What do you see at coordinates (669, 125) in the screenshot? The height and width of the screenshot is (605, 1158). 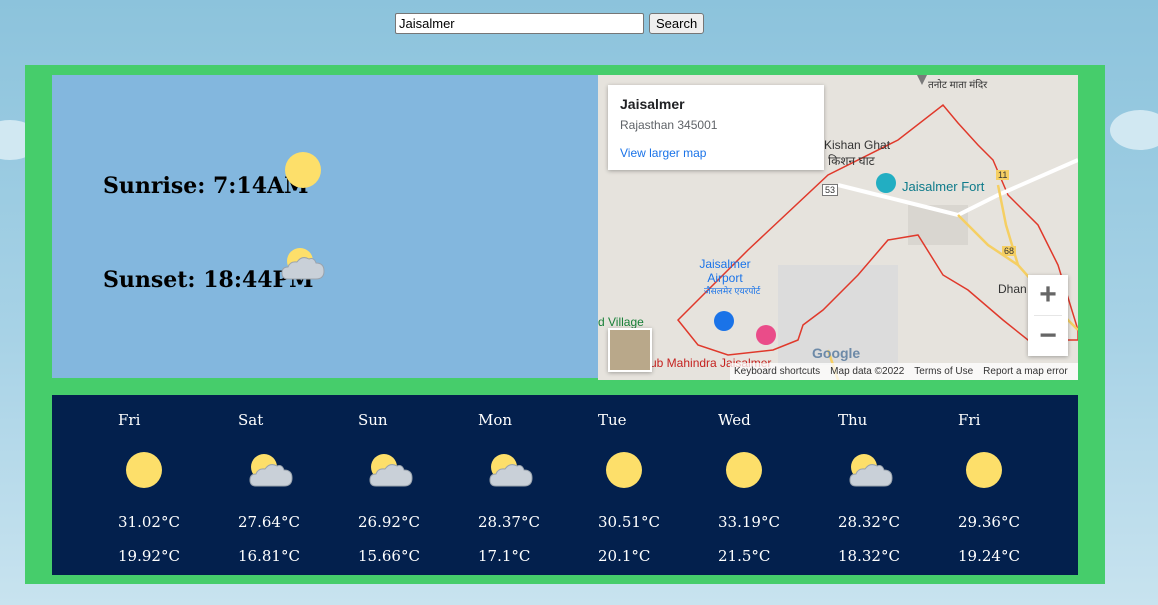 I see `place-address: Rajasthan 345001` at bounding box center [669, 125].